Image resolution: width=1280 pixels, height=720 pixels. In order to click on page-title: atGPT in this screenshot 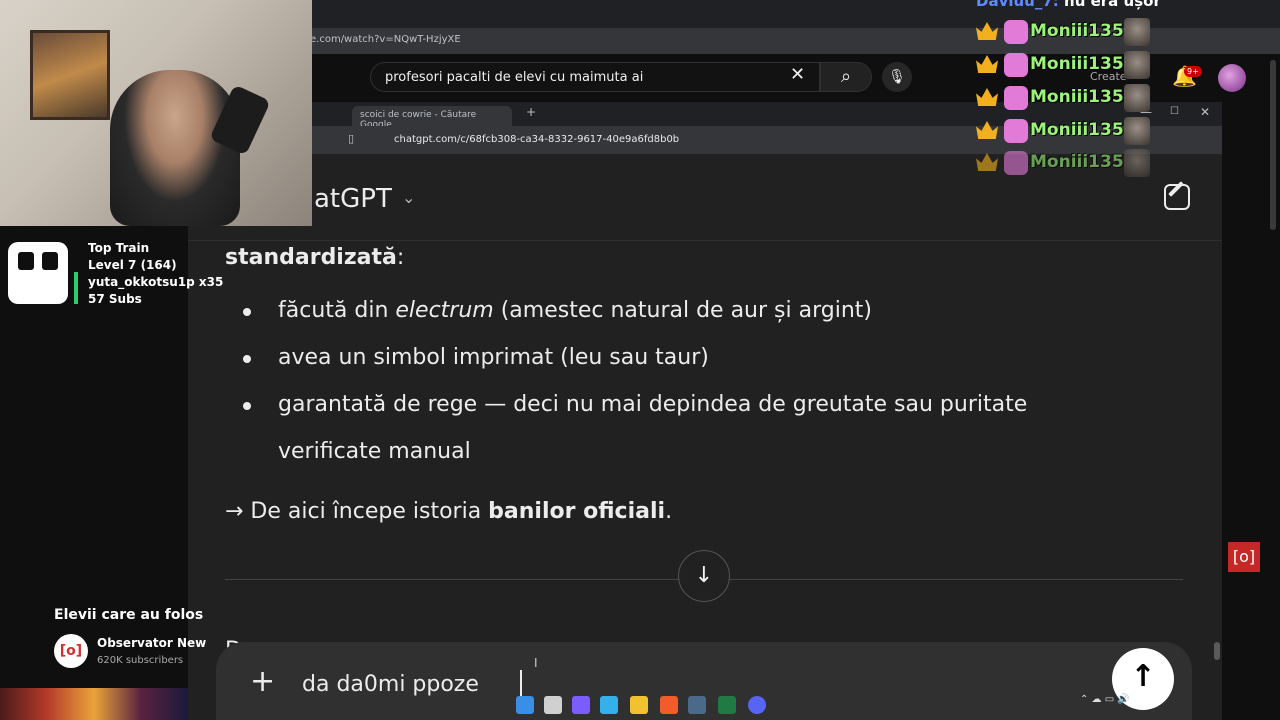, I will do `click(353, 199)`.